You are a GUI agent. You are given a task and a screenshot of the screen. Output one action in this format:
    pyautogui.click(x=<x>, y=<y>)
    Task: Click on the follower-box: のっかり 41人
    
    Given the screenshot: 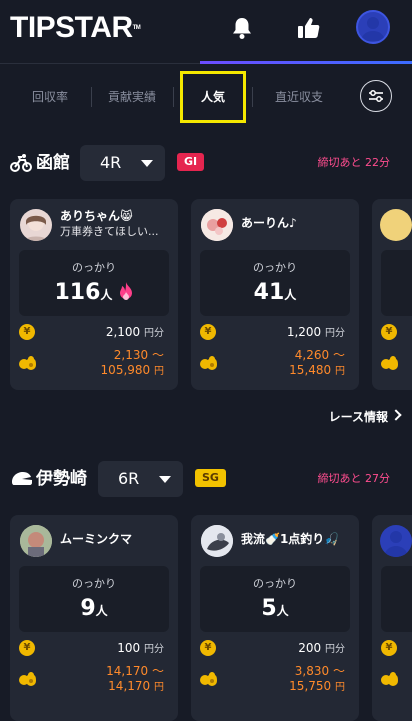 What is the action you would take?
    pyautogui.click(x=275, y=283)
    